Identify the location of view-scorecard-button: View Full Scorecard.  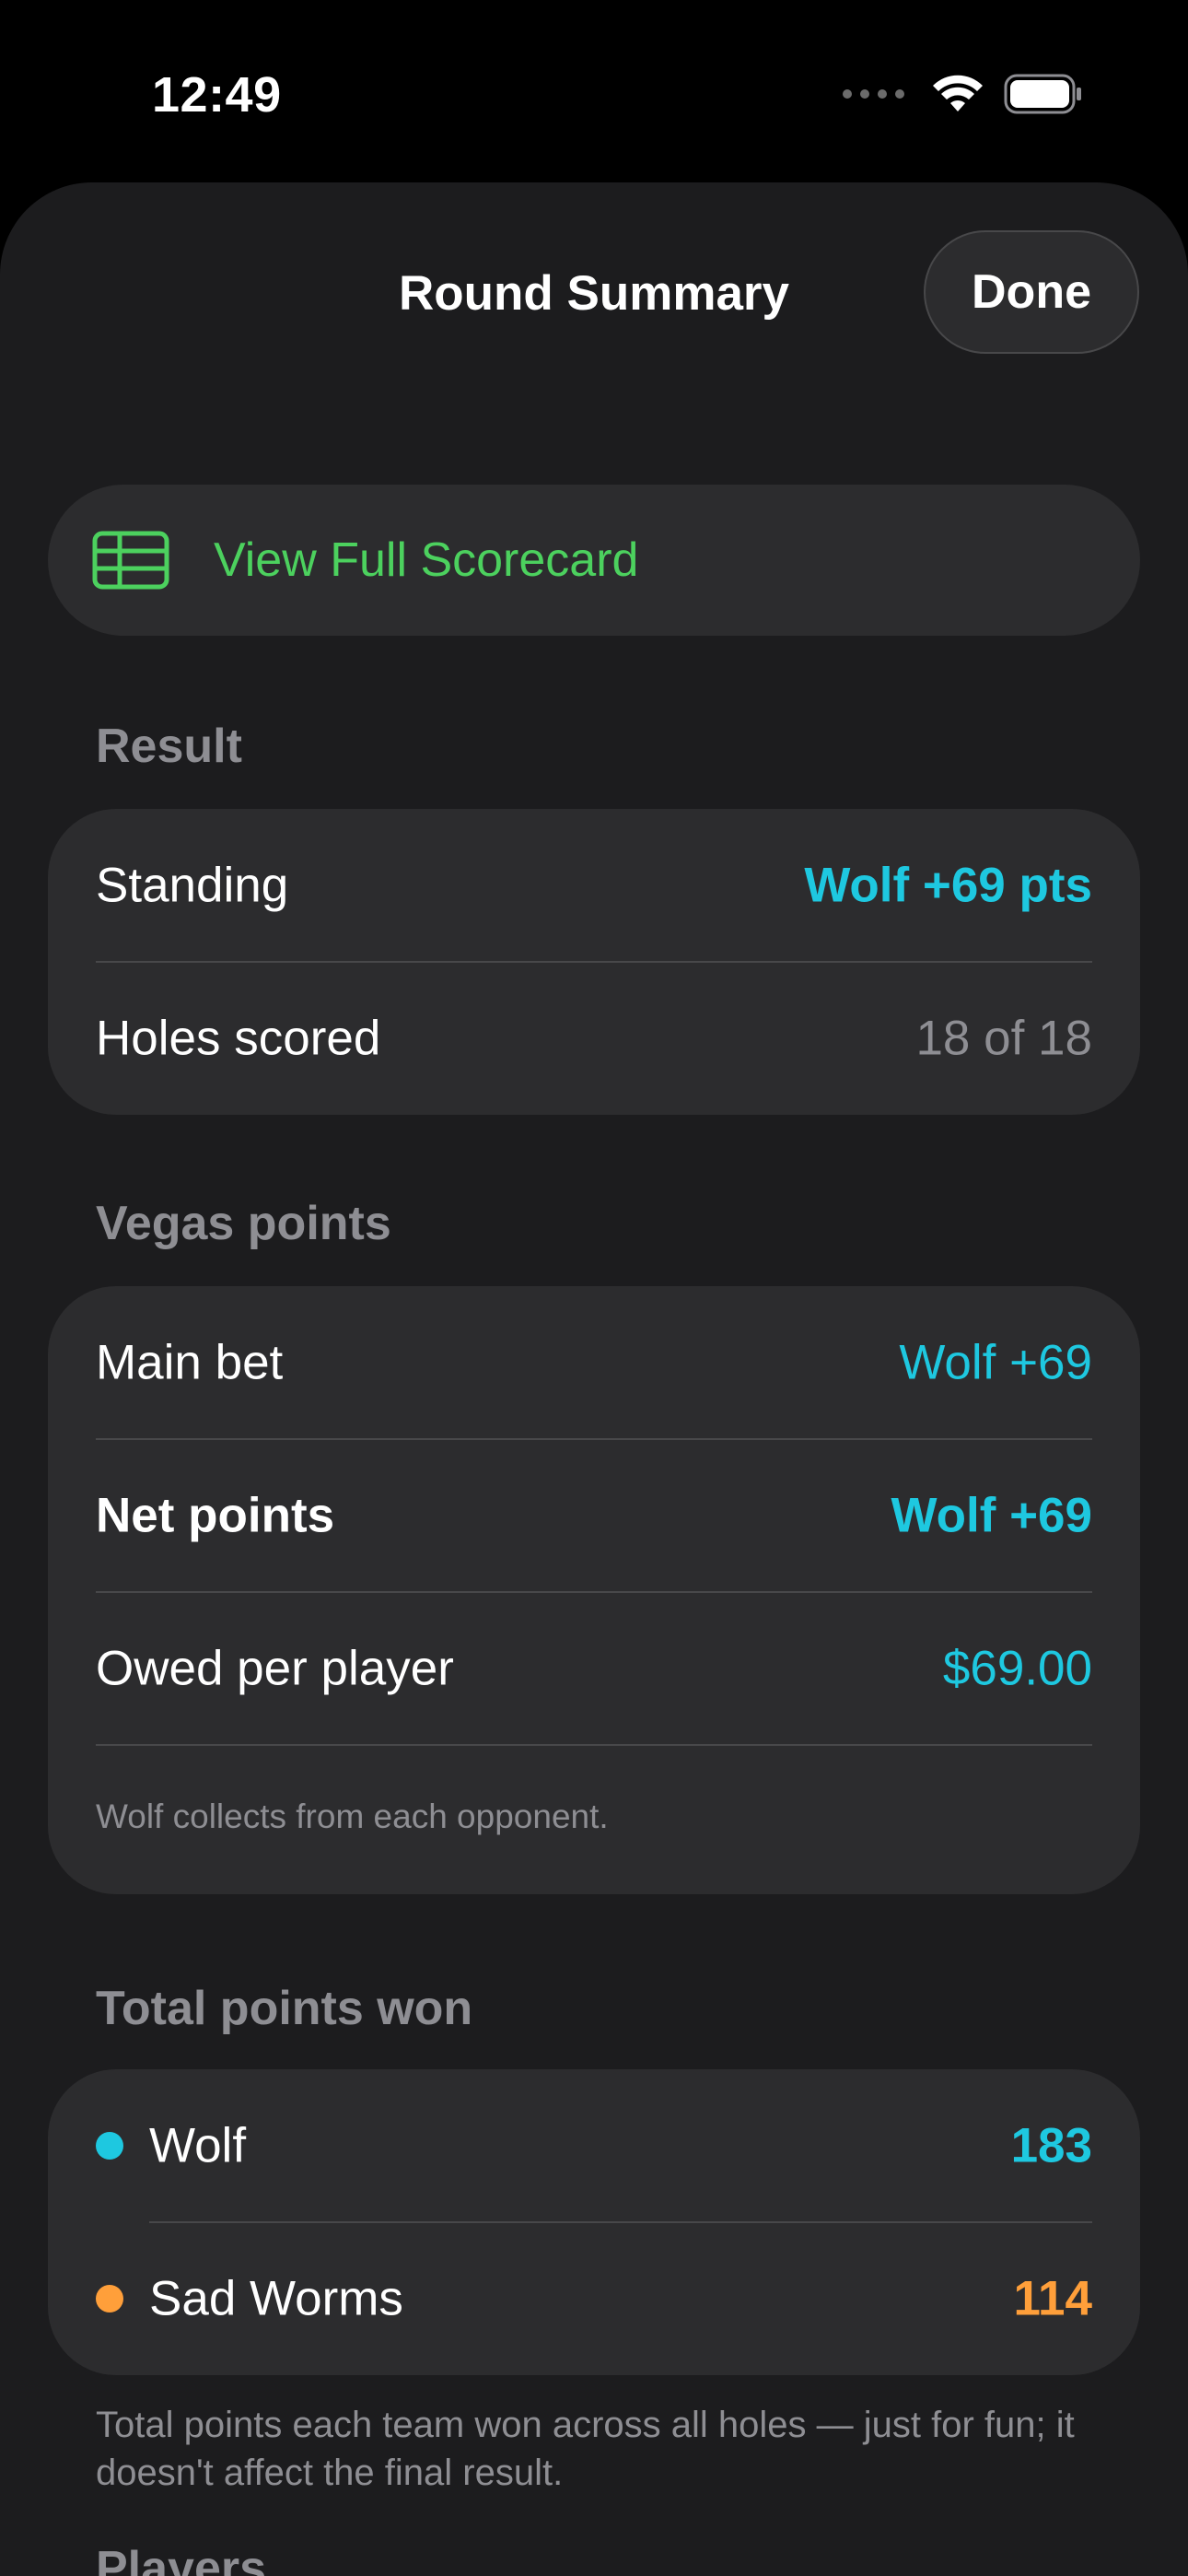
(594, 560).